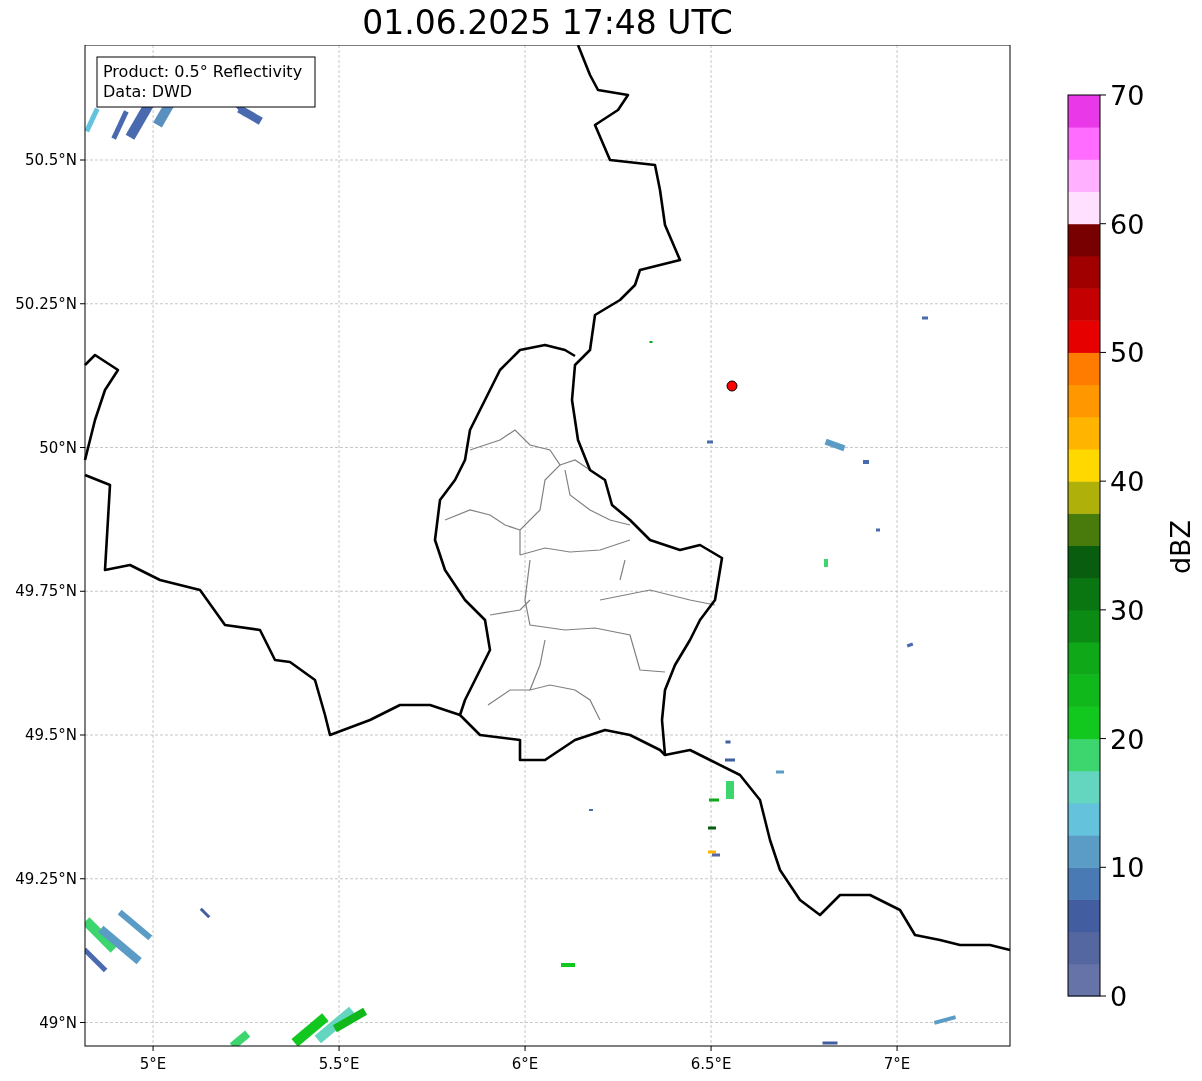 This screenshot has height=1081, width=1202. What do you see at coordinates (1127, 739) in the screenshot?
I see `colorbar-tick-label: 20` at bounding box center [1127, 739].